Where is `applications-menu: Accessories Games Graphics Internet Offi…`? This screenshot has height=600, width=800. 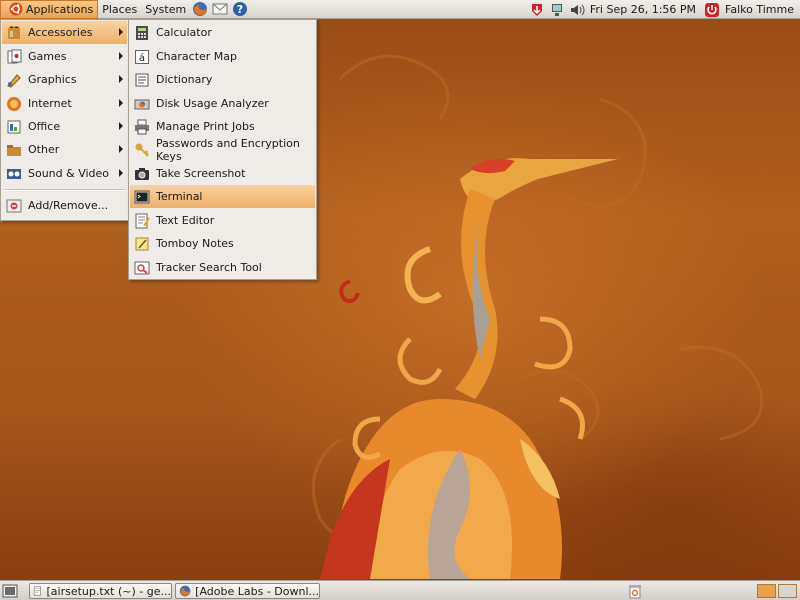 applications-menu: Accessories Games Graphics Internet Offi… is located at coordinates (64, 120).